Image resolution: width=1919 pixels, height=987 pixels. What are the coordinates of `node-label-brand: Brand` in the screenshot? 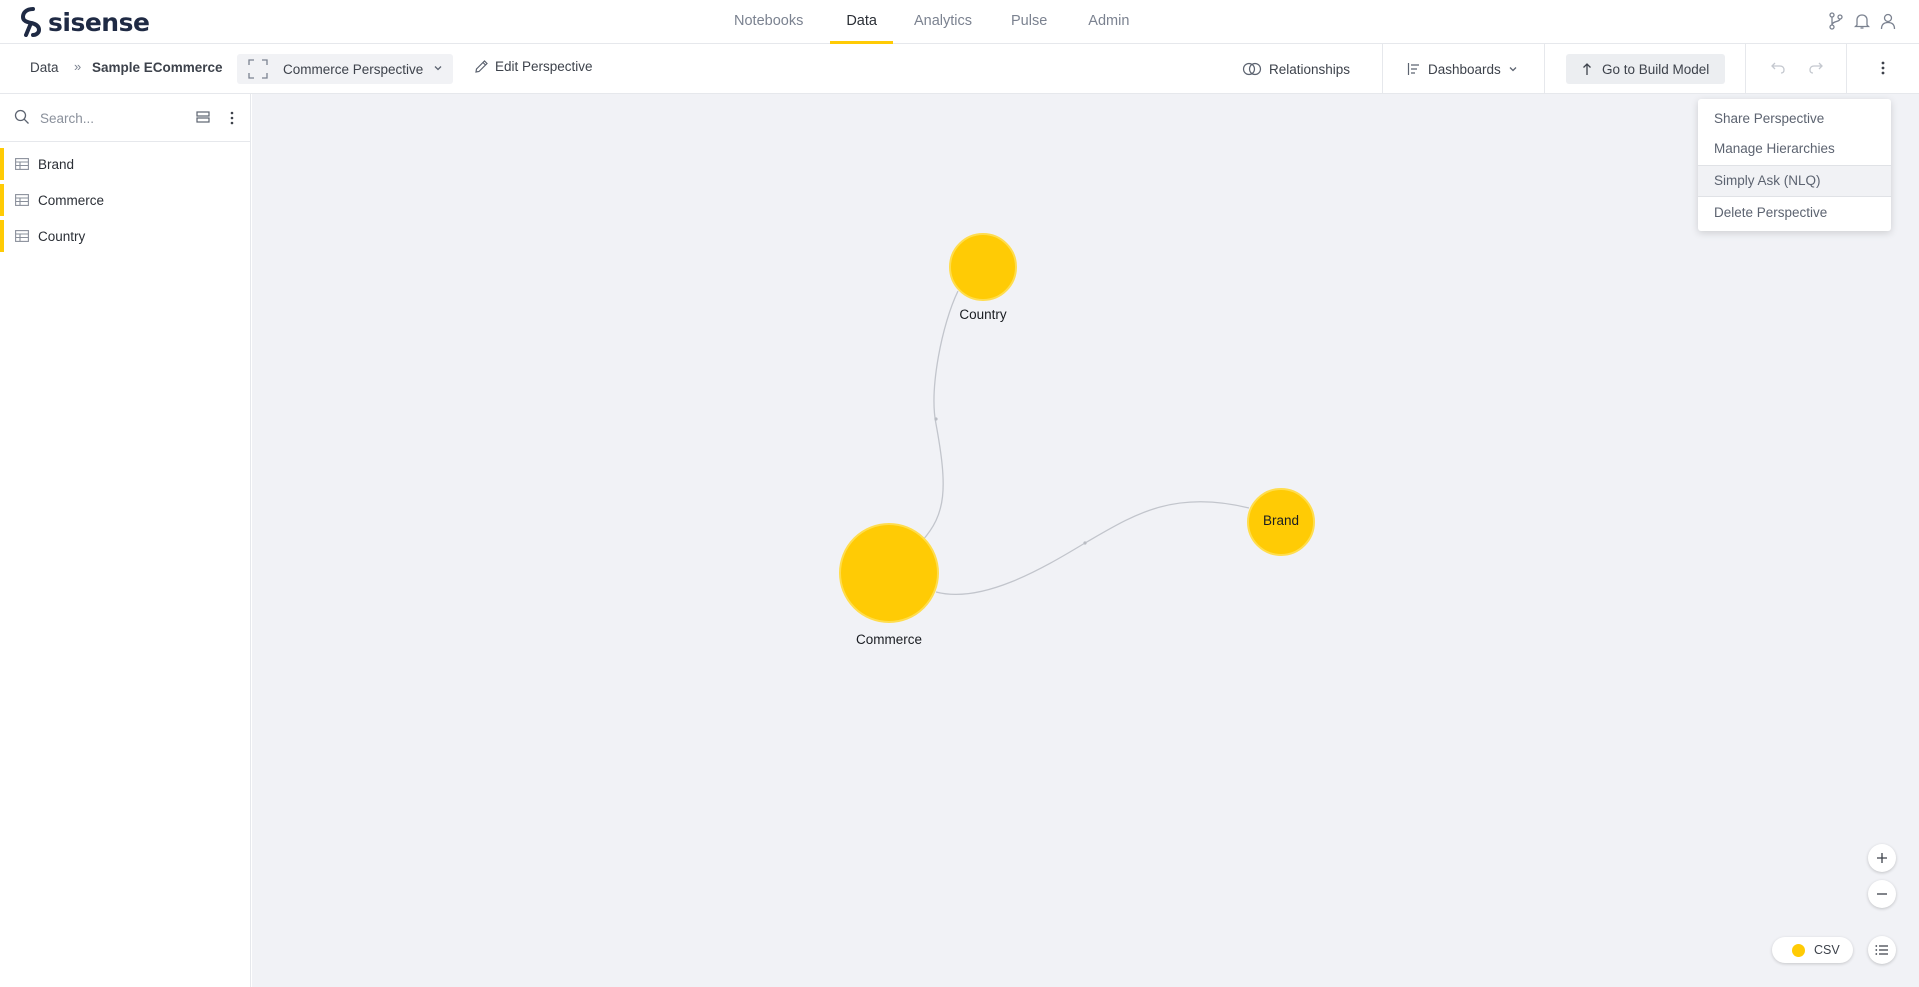 It's located at (1281, 520).